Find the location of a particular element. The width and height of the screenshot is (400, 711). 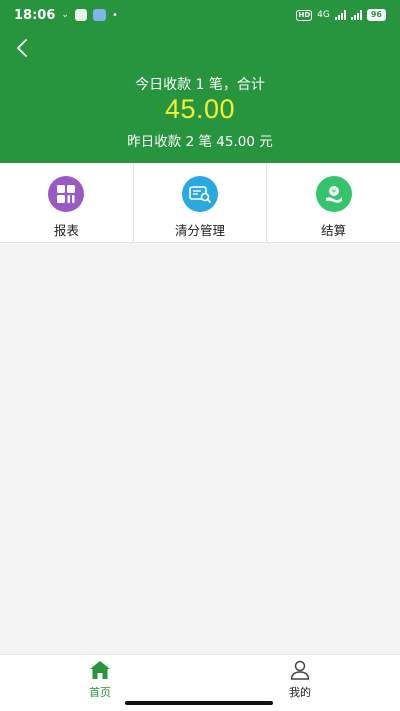

status-time: 18:06 is located at coordinates (35, 15).